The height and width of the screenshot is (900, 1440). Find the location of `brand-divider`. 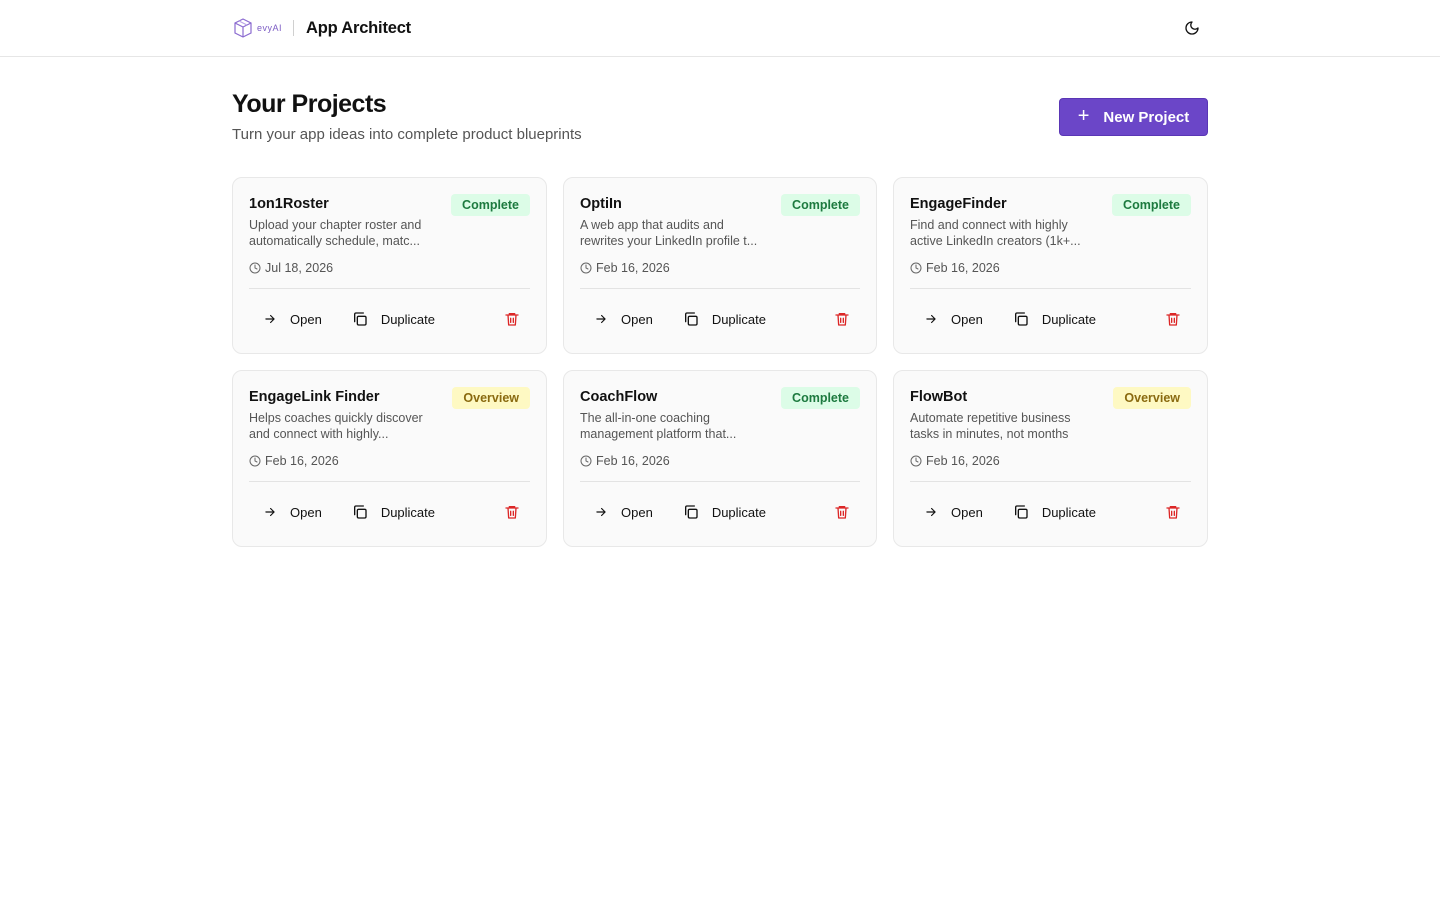

brand-divider is located at coordinates (294, 28).